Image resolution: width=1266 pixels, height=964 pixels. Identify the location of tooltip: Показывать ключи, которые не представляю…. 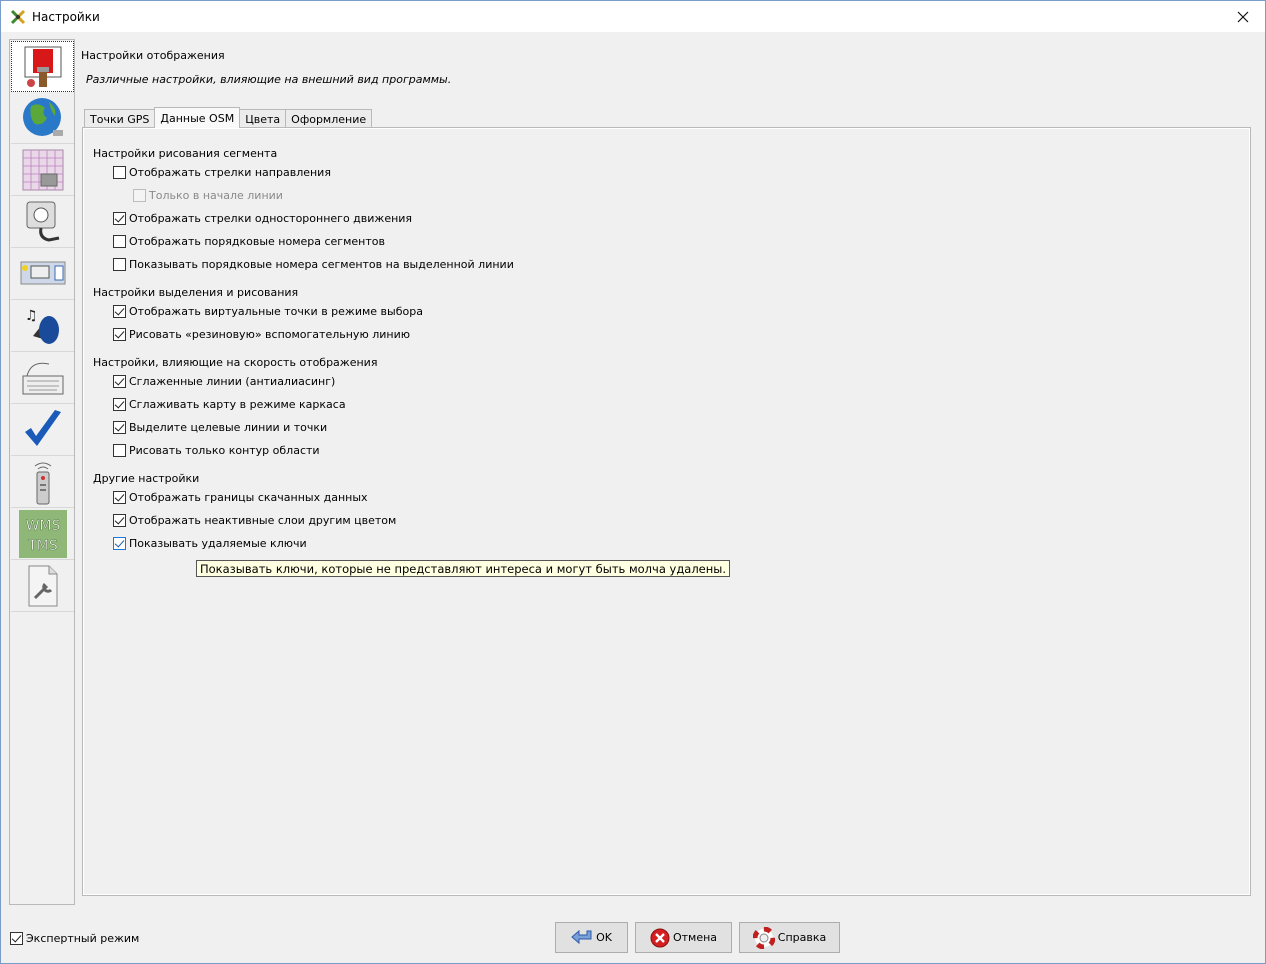
(463, 568).